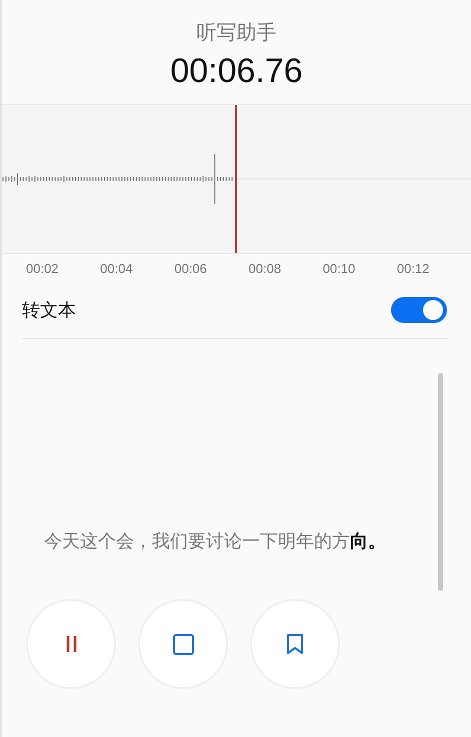  Describe the element at coordinates (43, 269) in the screenshot. I see `time-tick-label: 00:02` at that location.